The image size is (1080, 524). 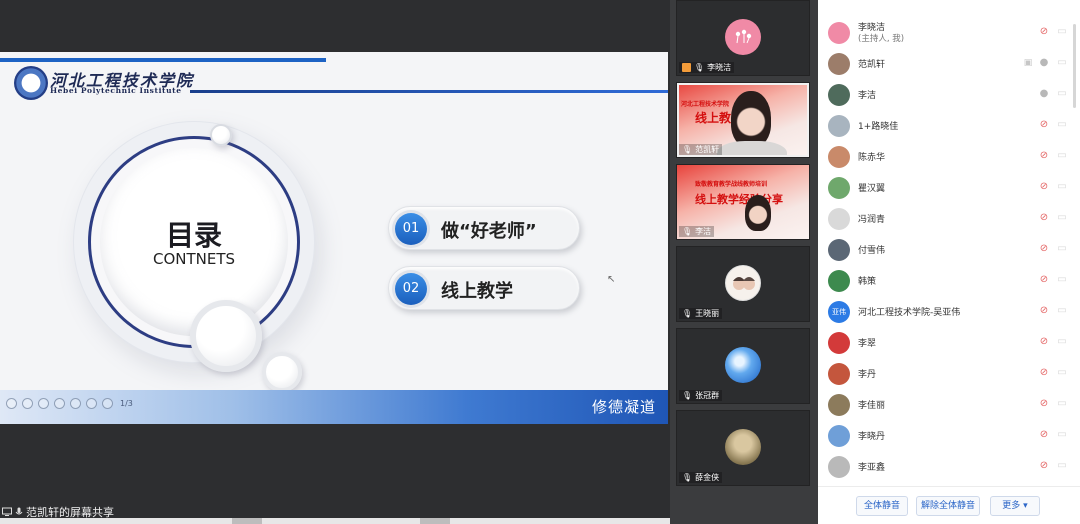 I want to click on next-slide-icon, so click(x=27, y=403).